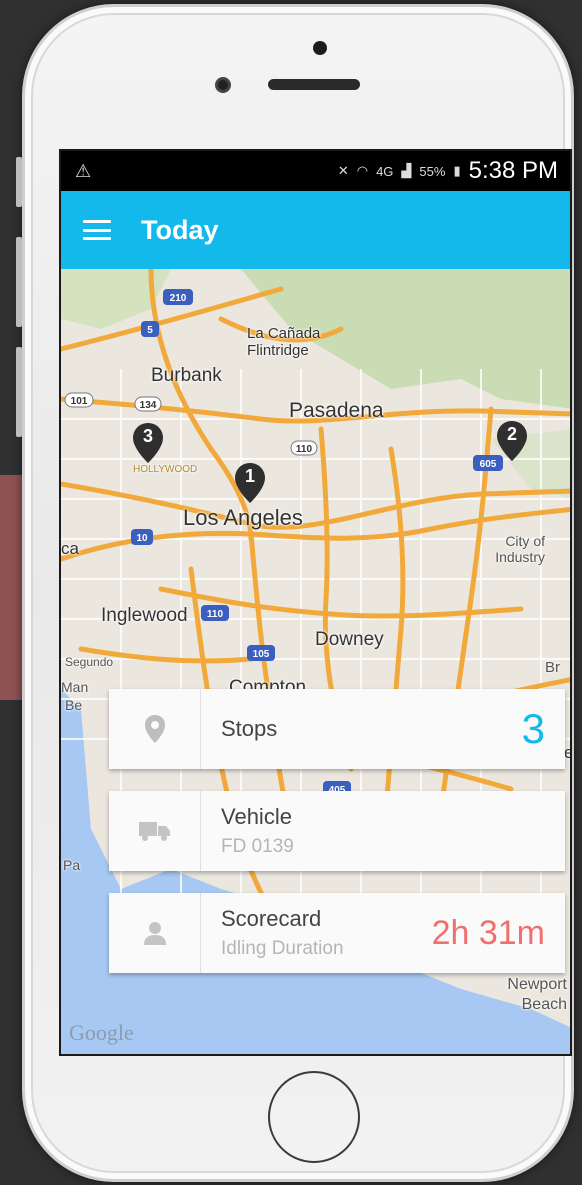  What do you see at coordinates (256, 816) in the screenshot?
I see `vehicle-title: Vehicle` at bounding box center [256, 816].